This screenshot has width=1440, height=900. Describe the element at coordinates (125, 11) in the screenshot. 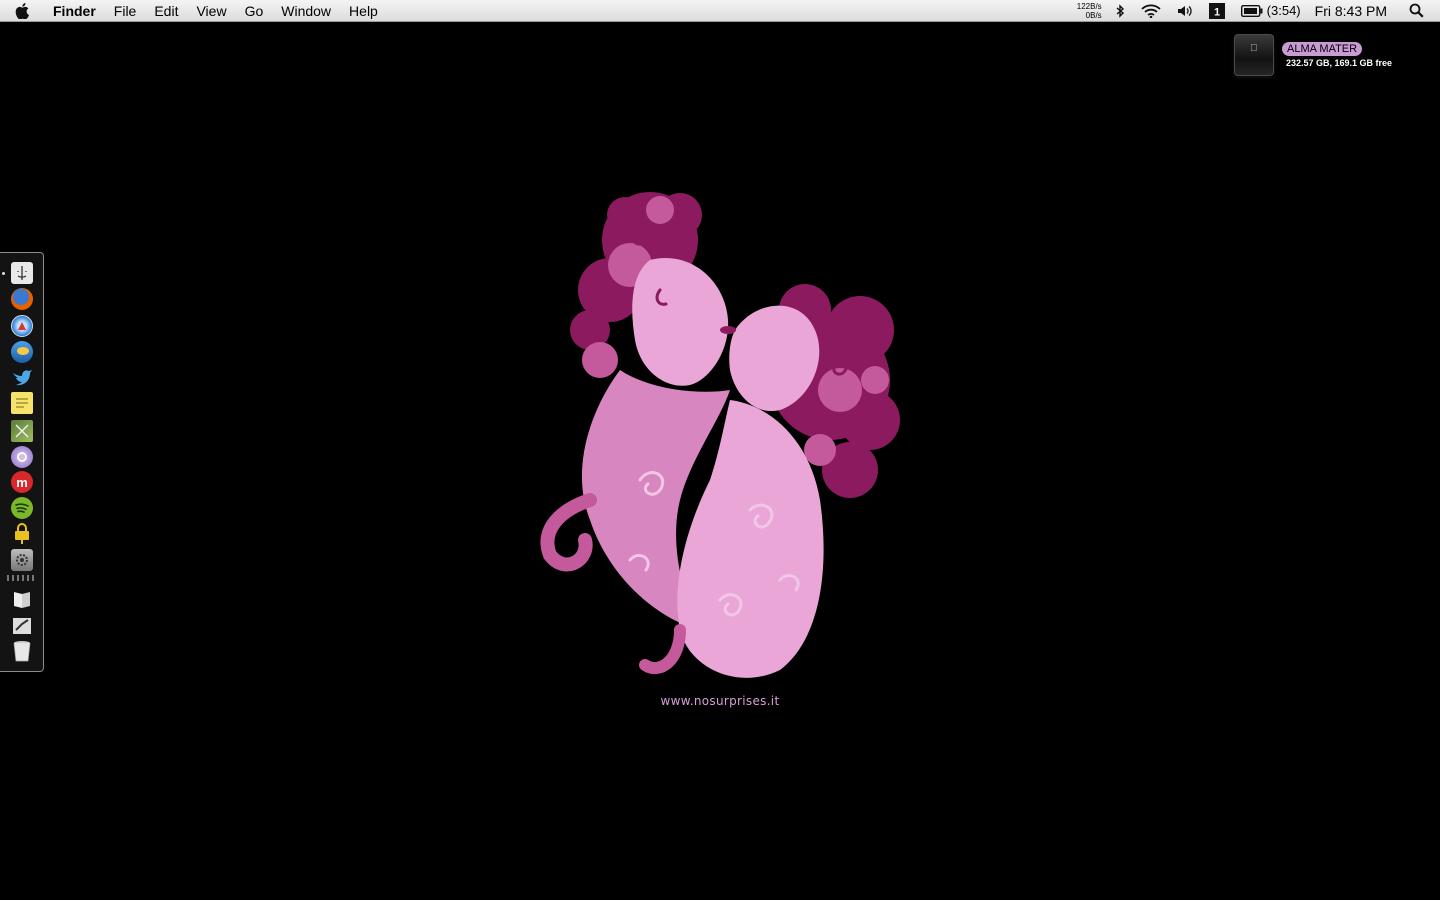

I see `menu-file: File` at that location.